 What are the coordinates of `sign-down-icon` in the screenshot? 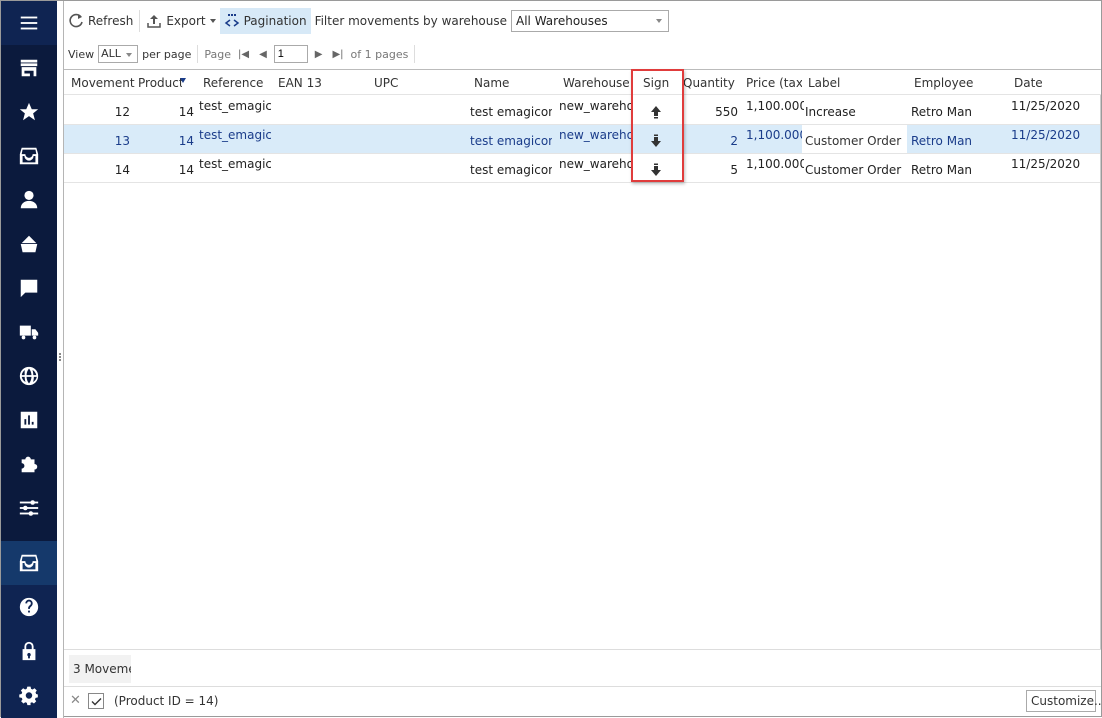 It's located at (656, 142).